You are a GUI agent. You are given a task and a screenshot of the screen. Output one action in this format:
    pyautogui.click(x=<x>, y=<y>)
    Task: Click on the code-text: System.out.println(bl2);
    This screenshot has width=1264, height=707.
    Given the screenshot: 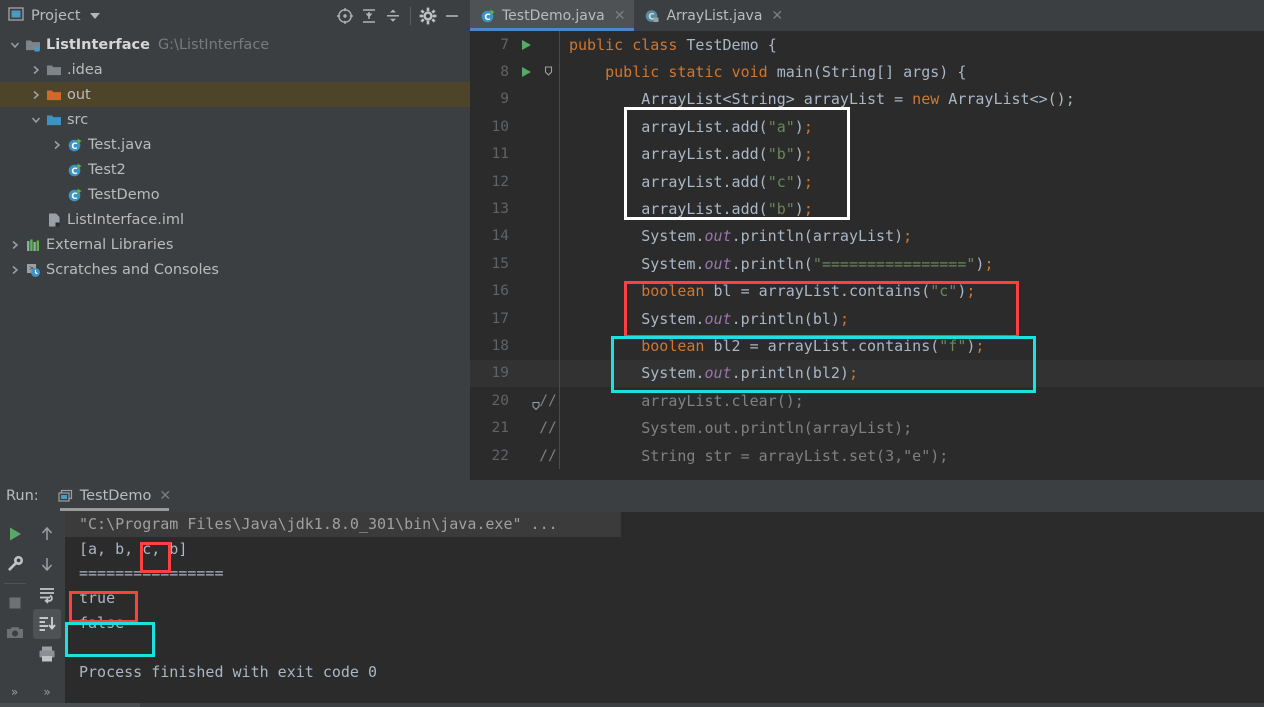 What is the action you would take?
    pyautogui.click(x=713, y=373)
    